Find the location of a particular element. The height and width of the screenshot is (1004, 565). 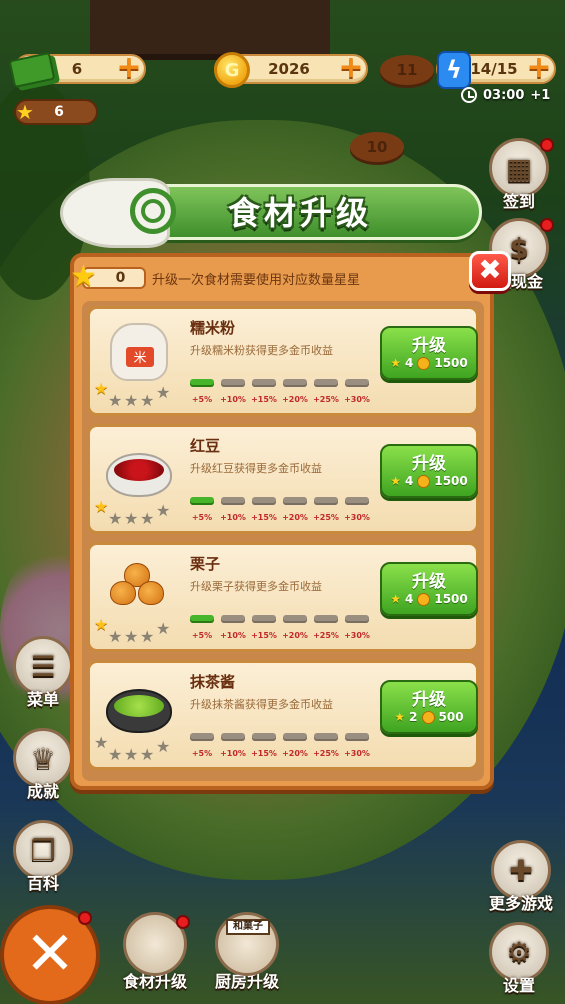

add-energy-button: + is located at coordinates (539, 68).